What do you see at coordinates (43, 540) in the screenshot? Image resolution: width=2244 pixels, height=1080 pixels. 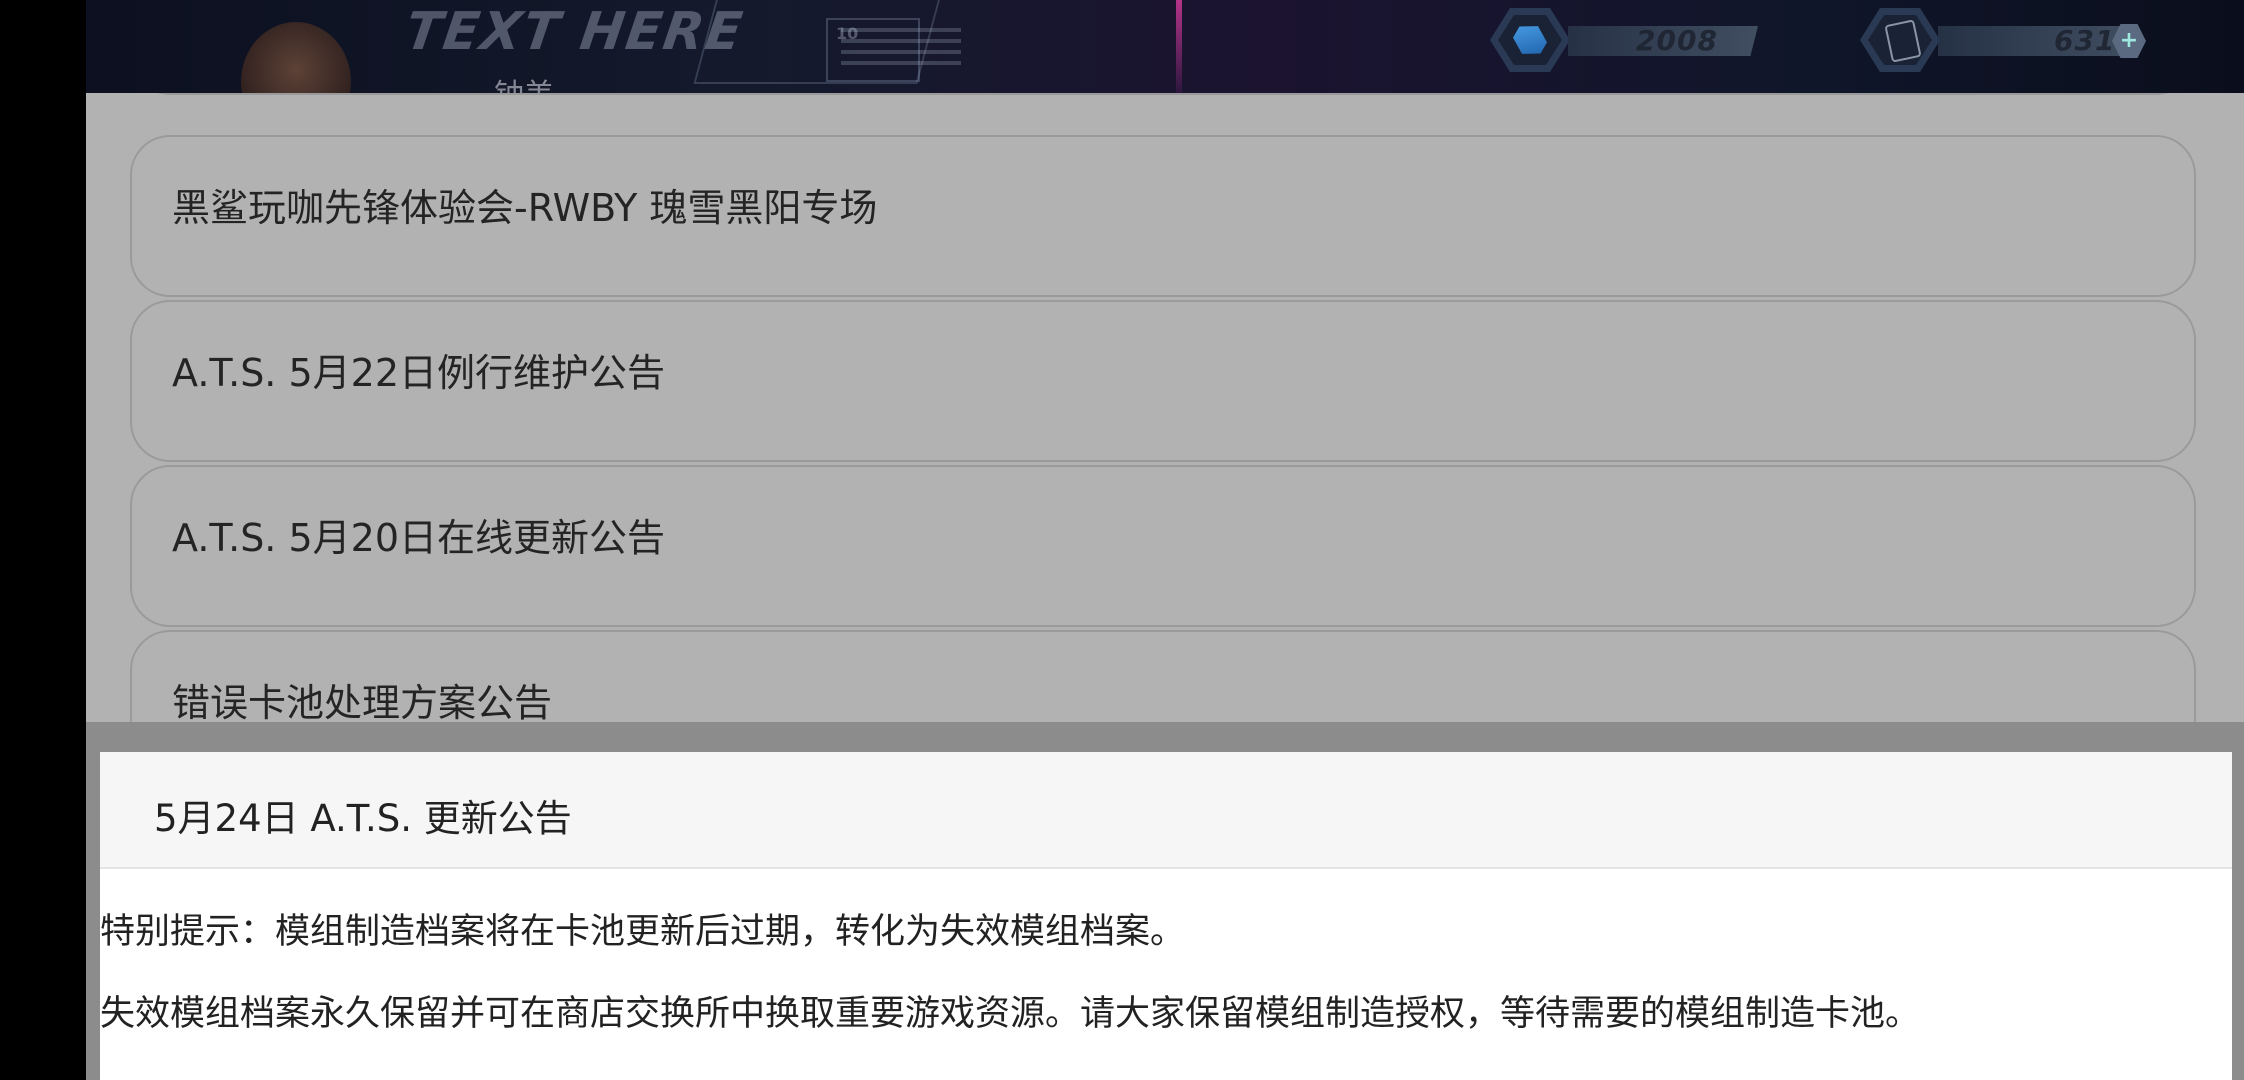 I see `left-black-bar` at bounding box center [43, 540].